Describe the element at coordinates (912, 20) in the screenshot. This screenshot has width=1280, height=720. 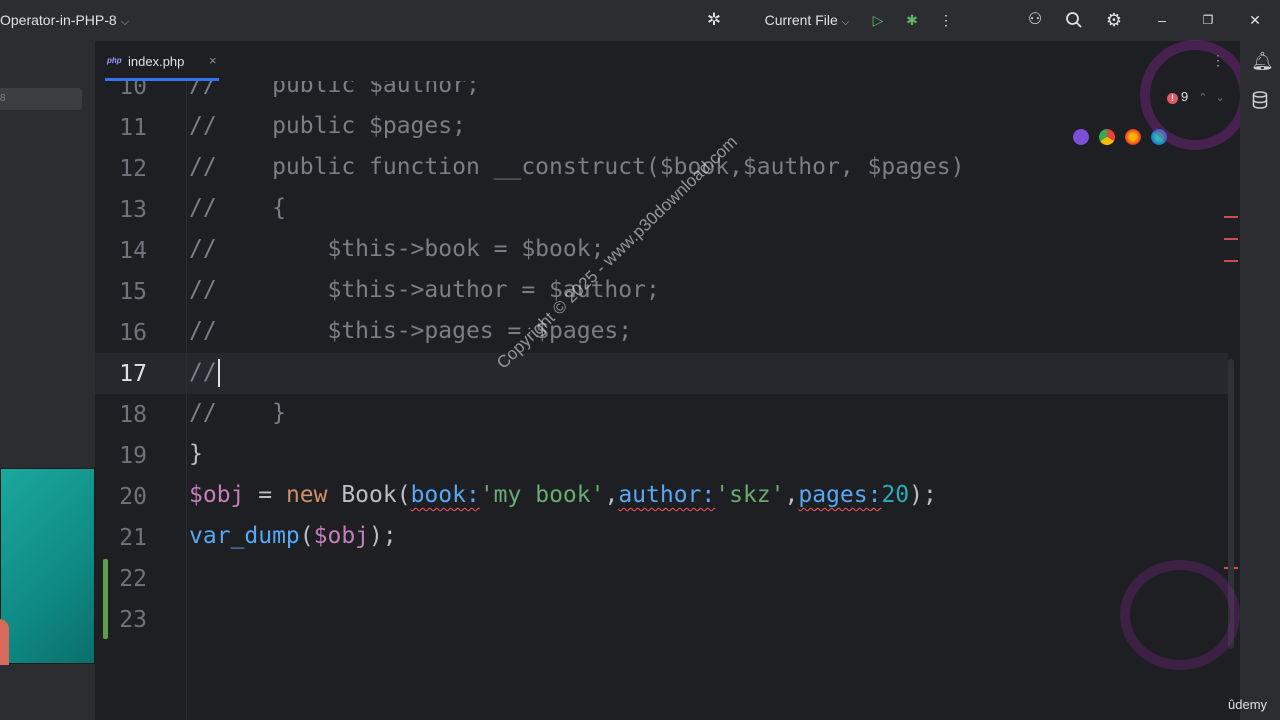
I see `debug-icon: ✱` at that location.